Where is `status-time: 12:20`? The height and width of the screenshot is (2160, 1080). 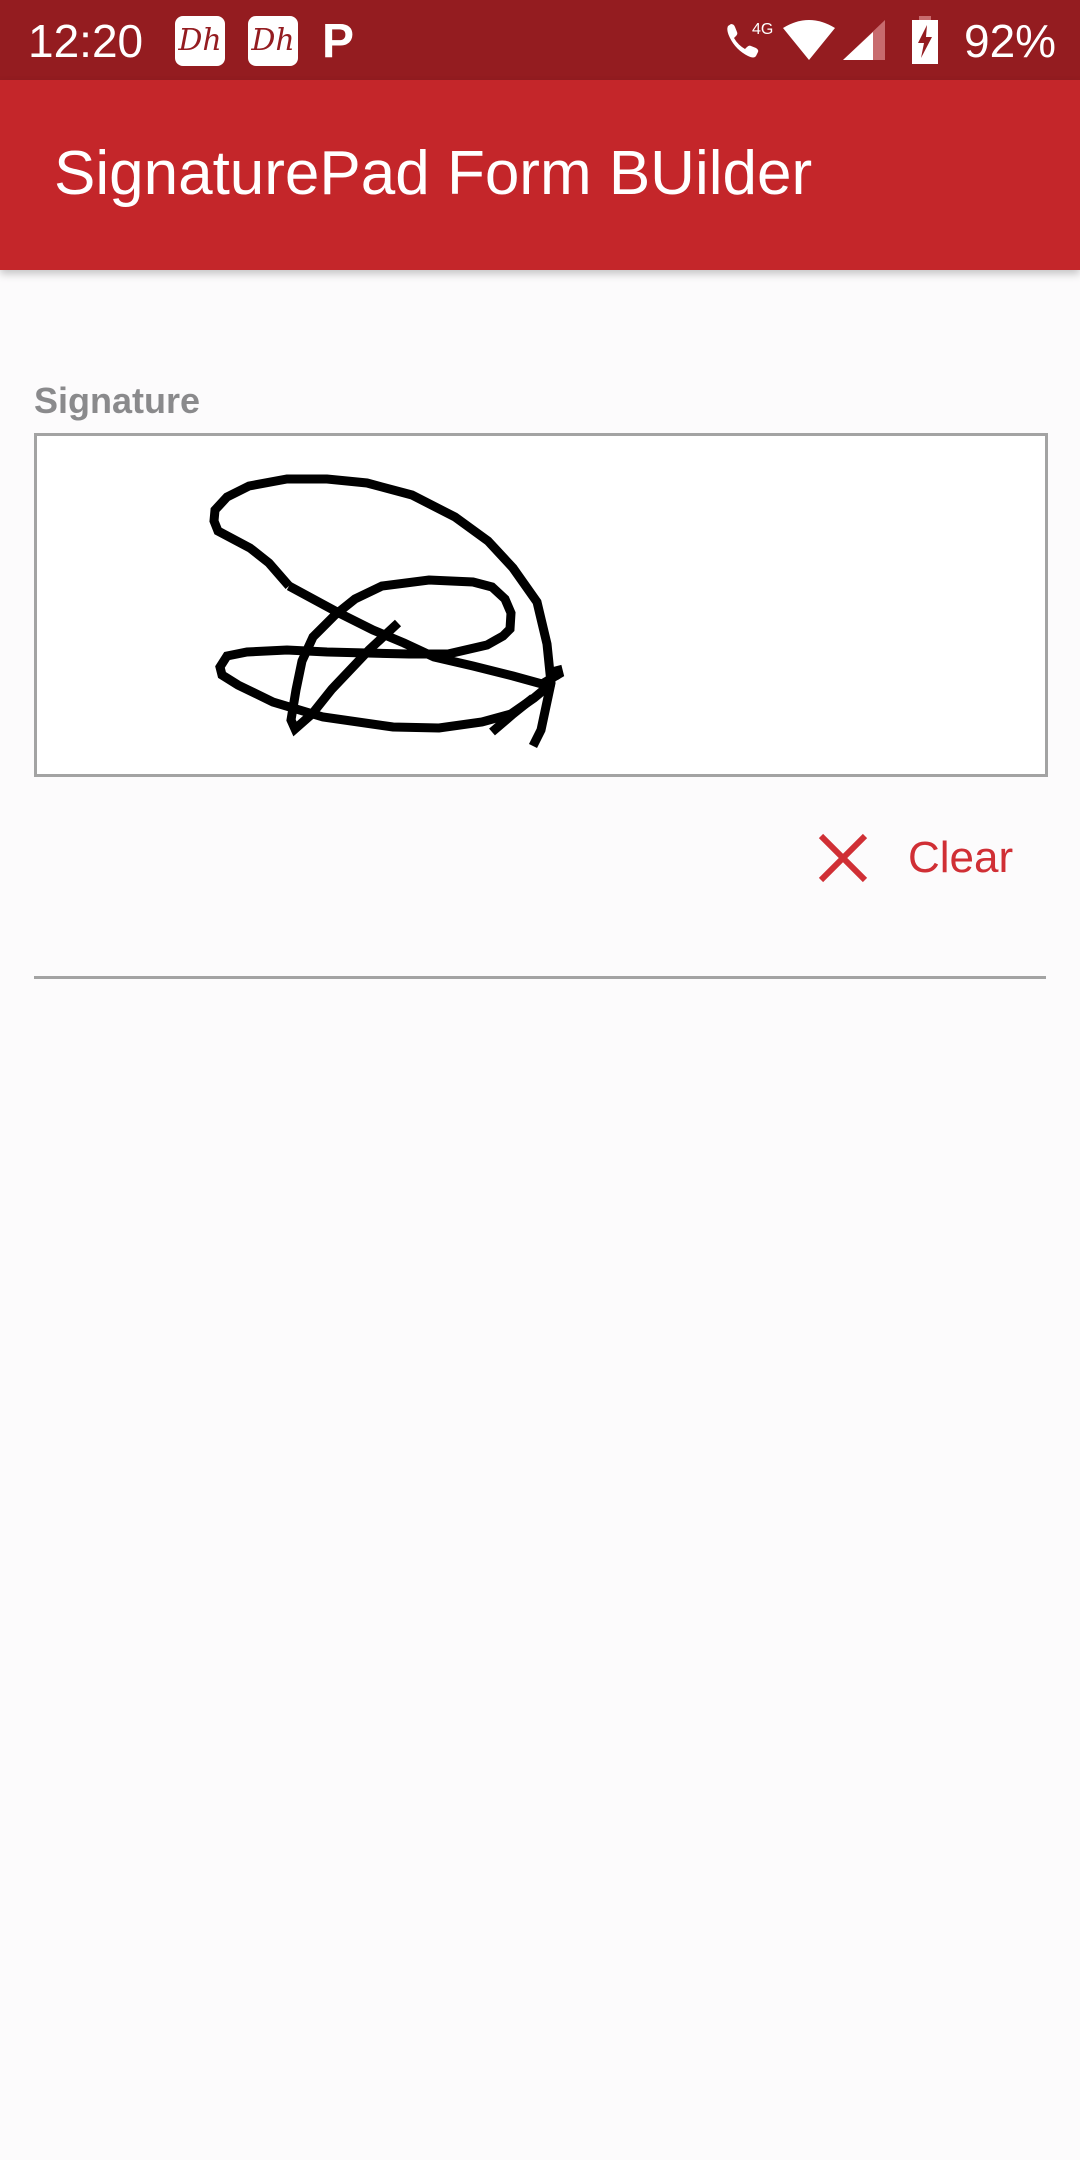 status-time: 12:20 is located at coordinates (86, 41).